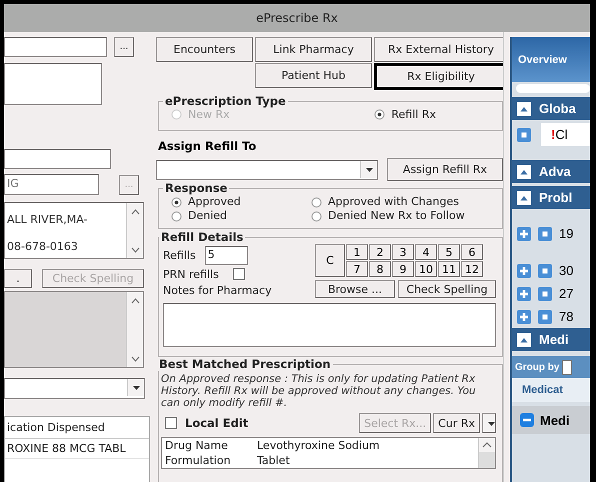 The width and height of the screenshot is (596, 482). I want to click on radio-label: Denied New Rx to Follow, so click(396, 216).